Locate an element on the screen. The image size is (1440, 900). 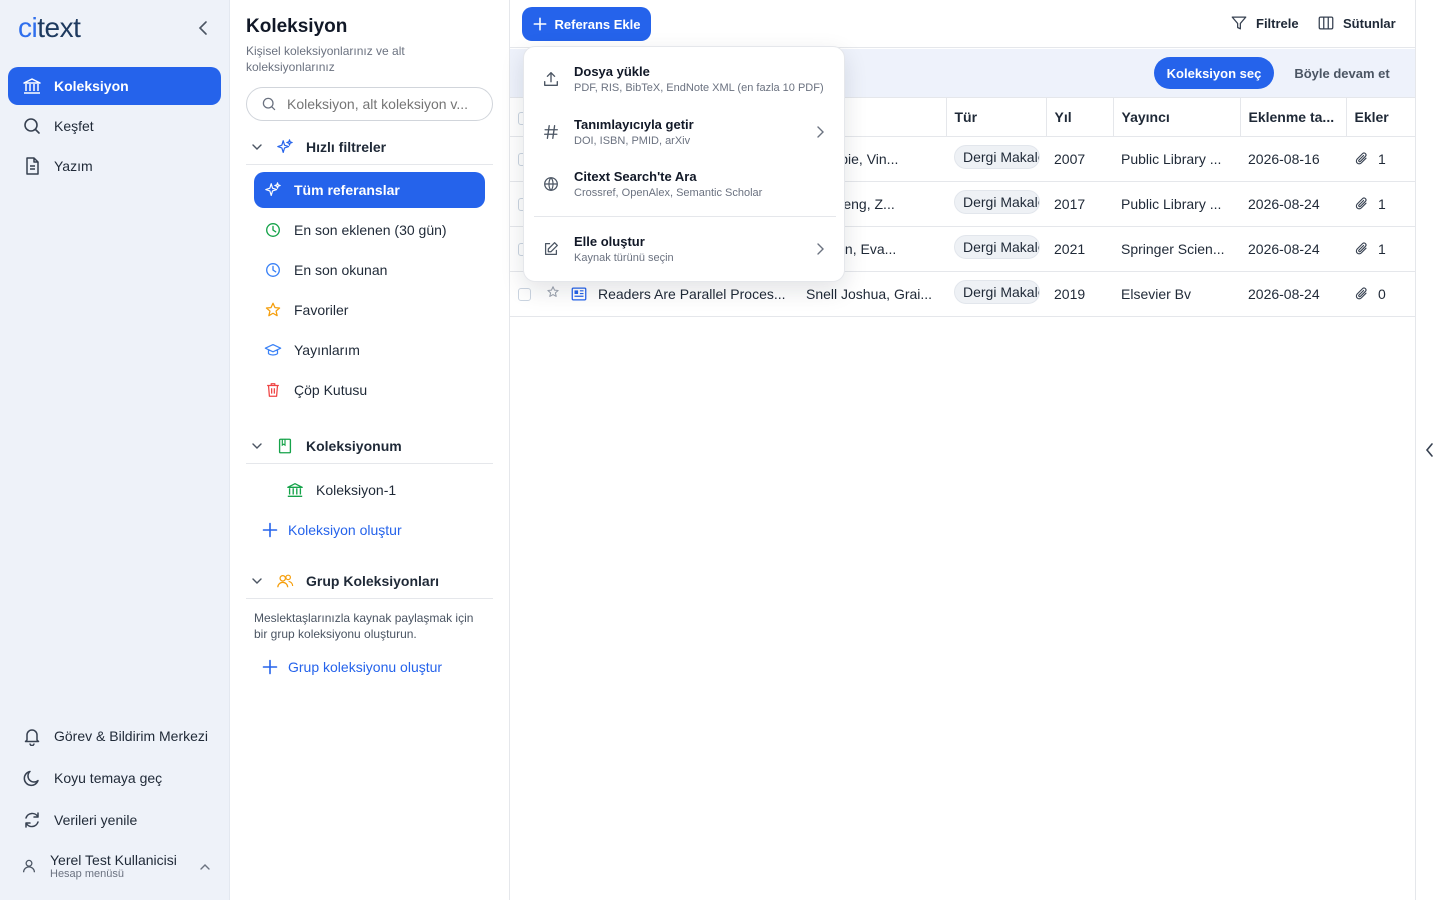
filter-label: Tüm referanslar is located at coordinates (347, 190).